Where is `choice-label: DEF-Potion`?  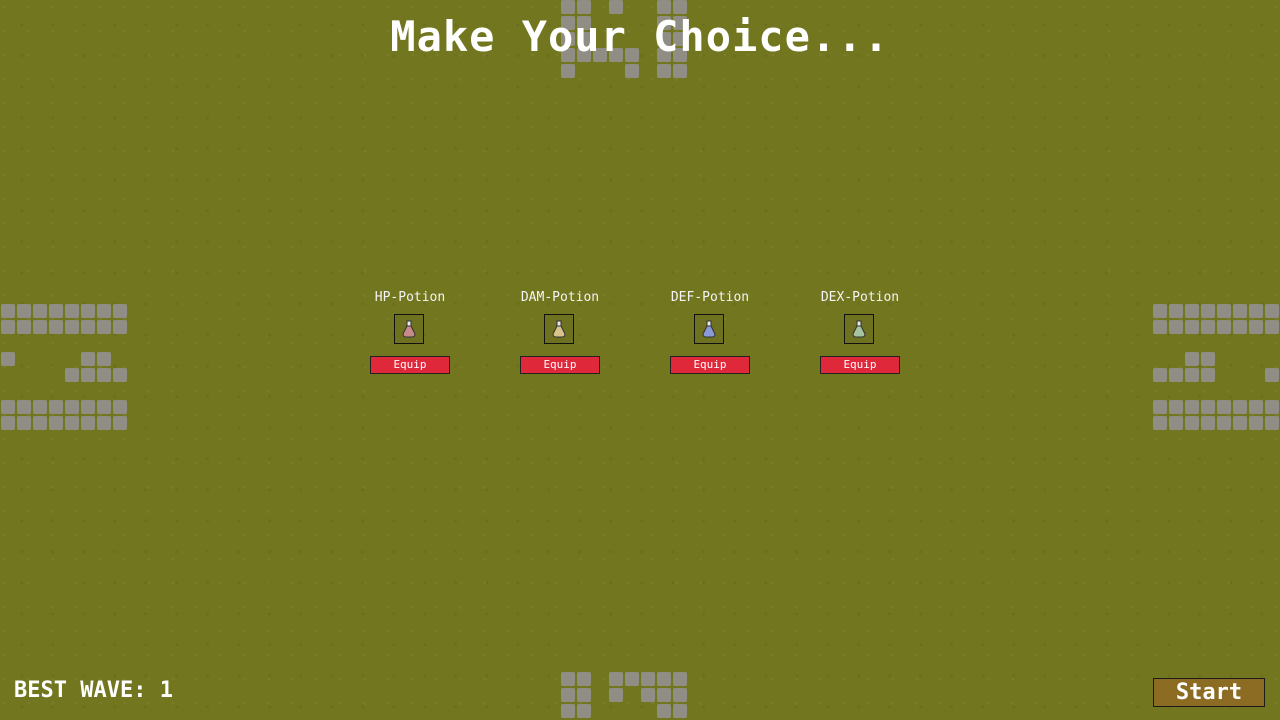 choice-label: DEF-Potion is located at coordinates (710, 297).